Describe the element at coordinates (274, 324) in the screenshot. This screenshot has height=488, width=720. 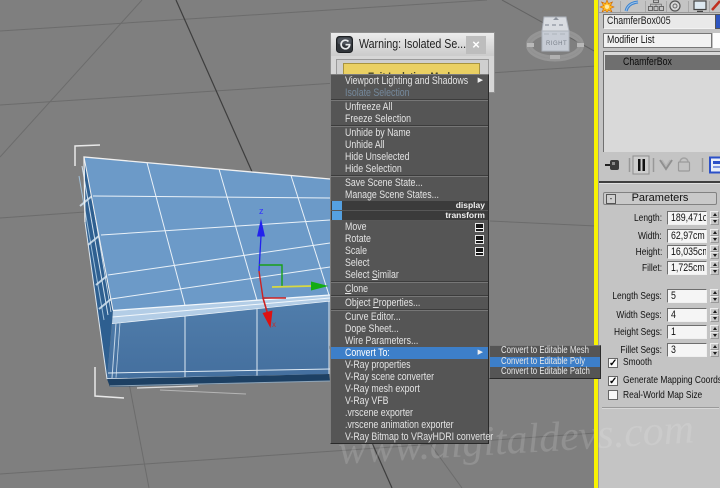
I see `svg-text: x` at that location.